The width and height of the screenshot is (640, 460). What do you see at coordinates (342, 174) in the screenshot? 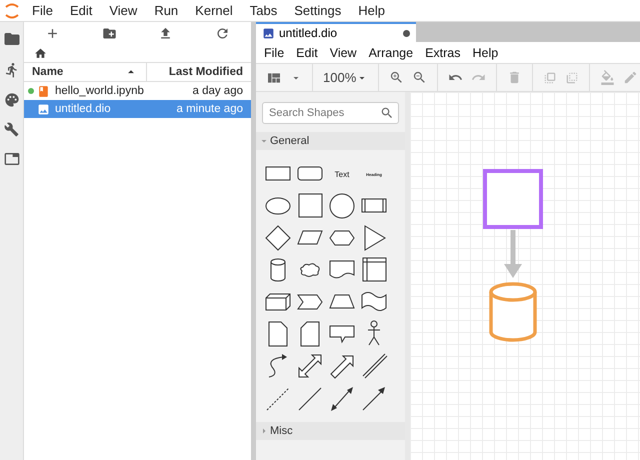
I see `text-shape: Text` at bounding box center [342, 174].